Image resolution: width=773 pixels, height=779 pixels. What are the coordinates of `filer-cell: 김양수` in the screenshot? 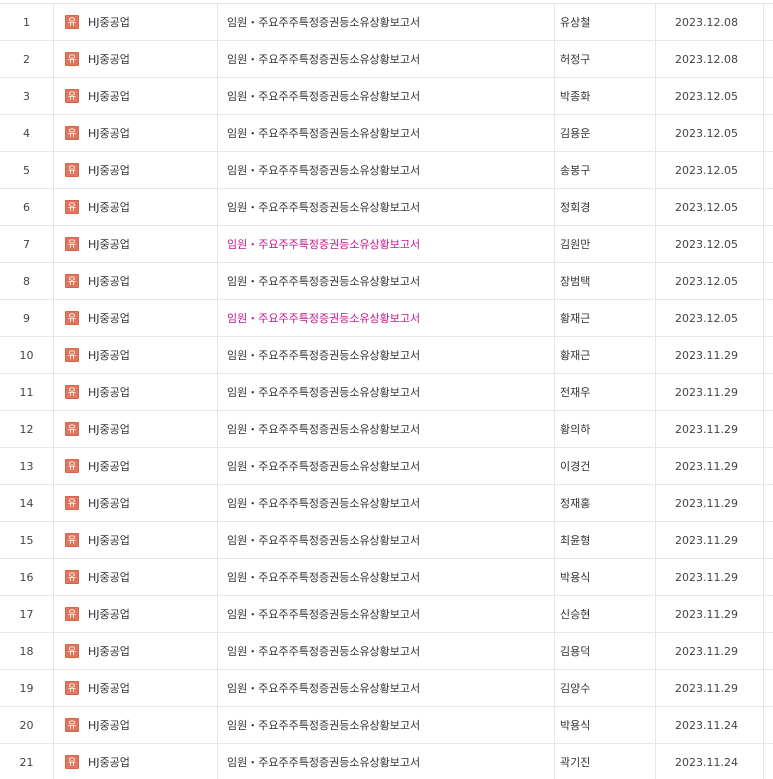 It's located at (605, 688).